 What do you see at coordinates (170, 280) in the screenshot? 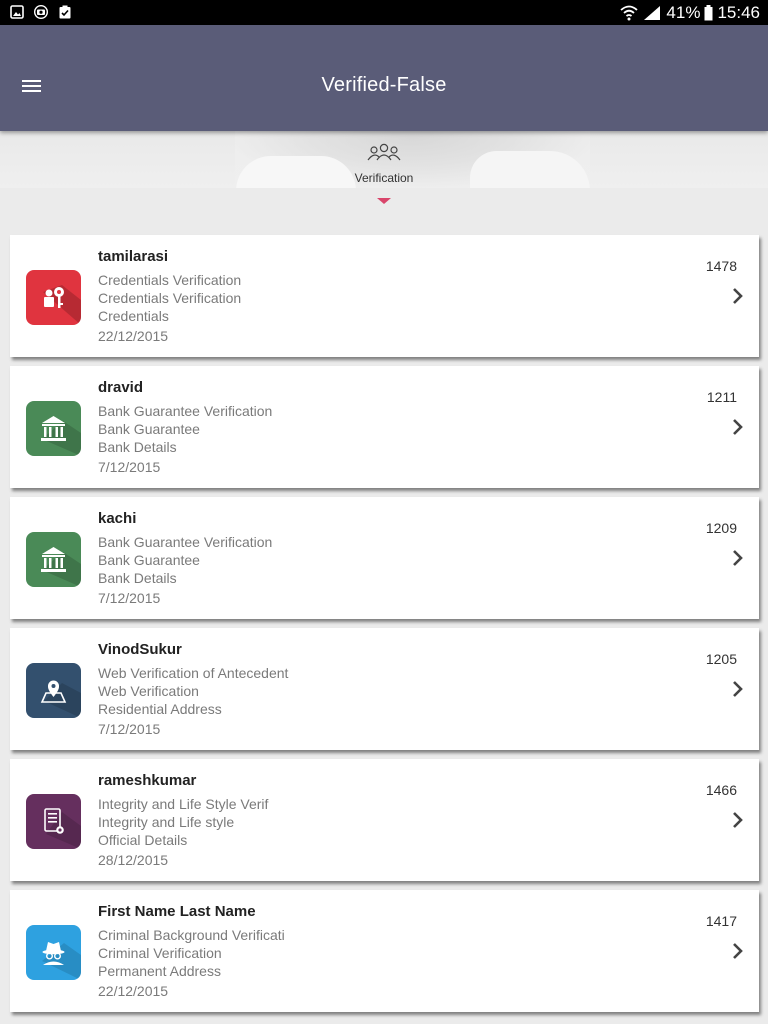
I see `item-line1: Credentials Verification` at bounding box center [170, 280].